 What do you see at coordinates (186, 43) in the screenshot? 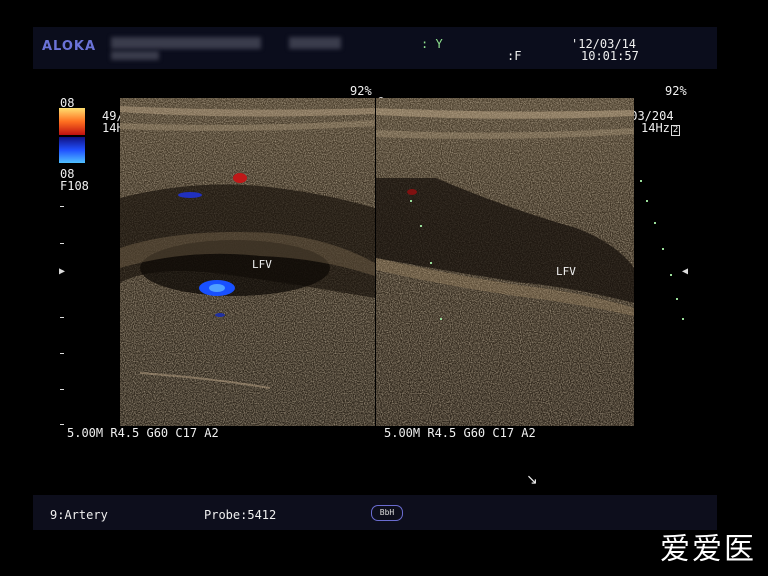
I see `redacted-patient-name` at bounding box center [186, 43].